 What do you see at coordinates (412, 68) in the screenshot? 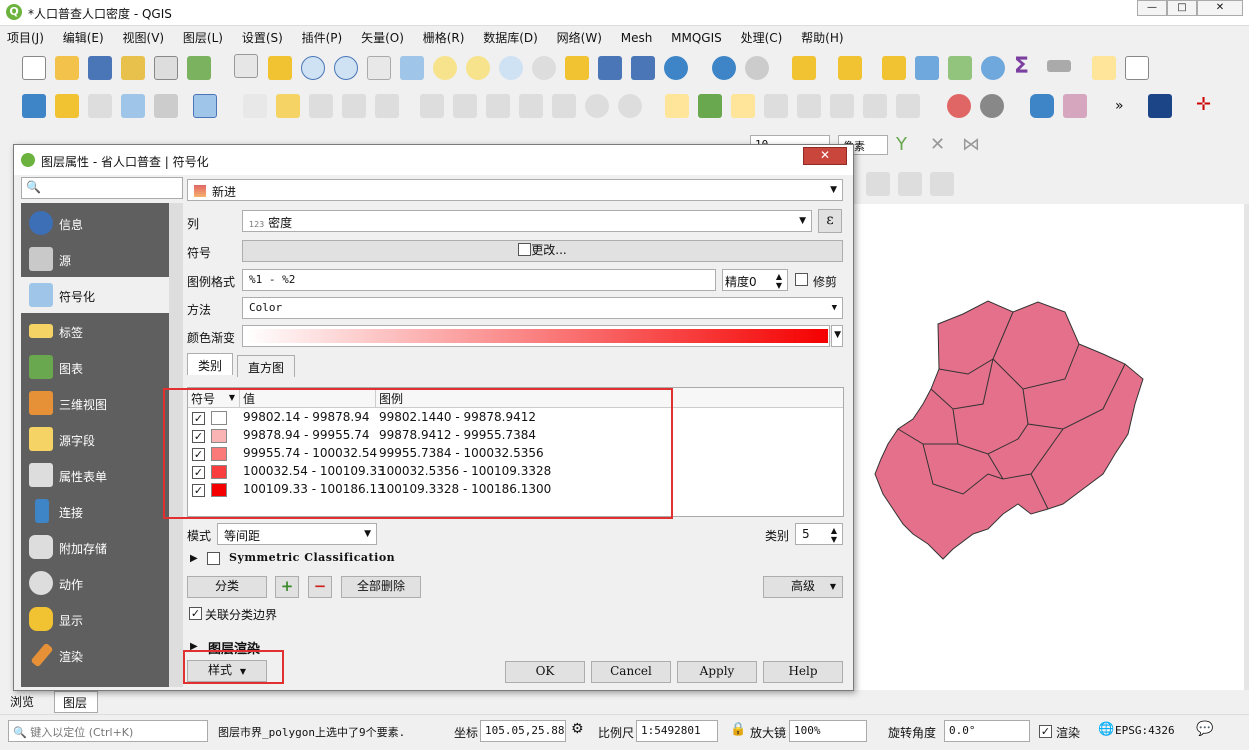
I see `zoom-full-icon` at bounding box center [412, 68].